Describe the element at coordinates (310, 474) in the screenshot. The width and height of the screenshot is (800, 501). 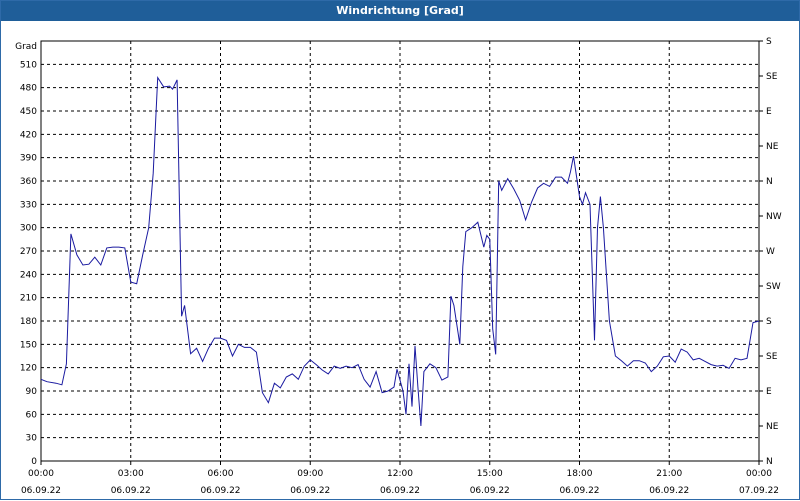
I see `x-tick-time: 09:00` at that location.